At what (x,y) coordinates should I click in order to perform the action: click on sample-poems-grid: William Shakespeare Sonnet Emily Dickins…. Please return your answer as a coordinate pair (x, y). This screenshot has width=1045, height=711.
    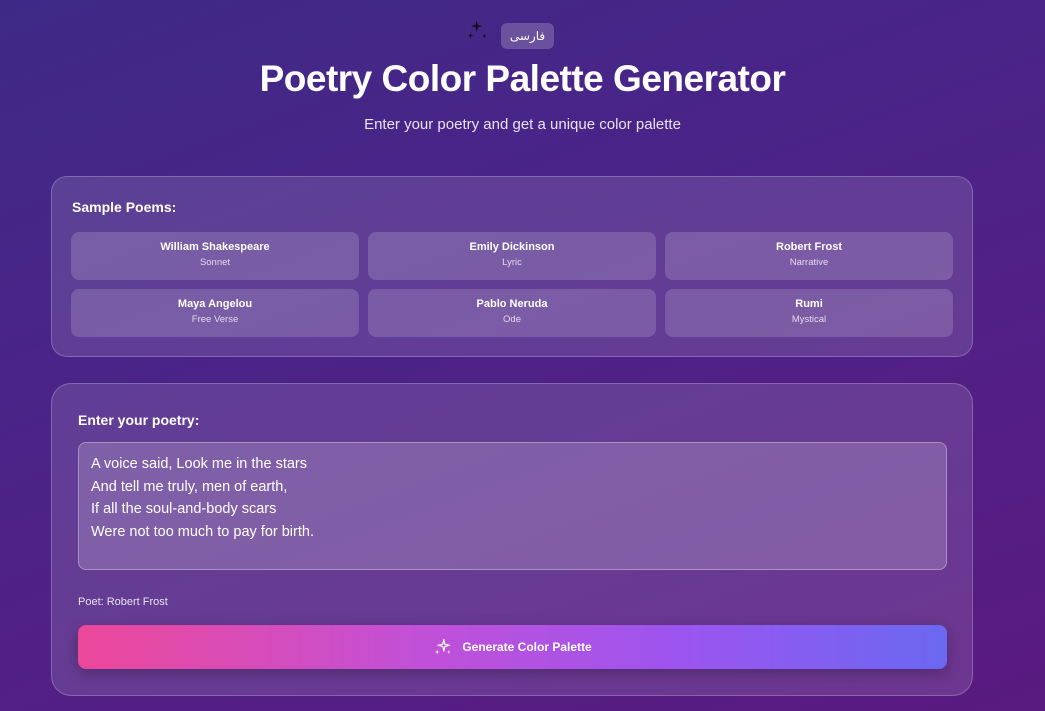
    Looking at the image, I should click on (512, 284).